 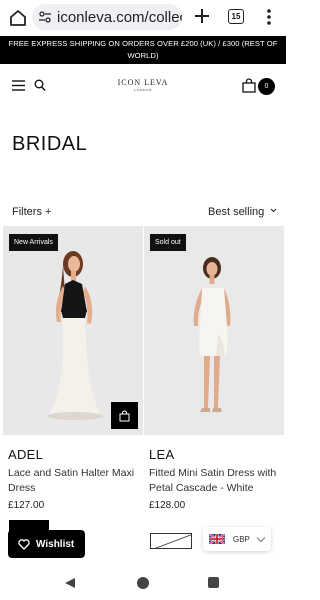 I want to click on strikethrough-icon, so click(x=173, y=541).